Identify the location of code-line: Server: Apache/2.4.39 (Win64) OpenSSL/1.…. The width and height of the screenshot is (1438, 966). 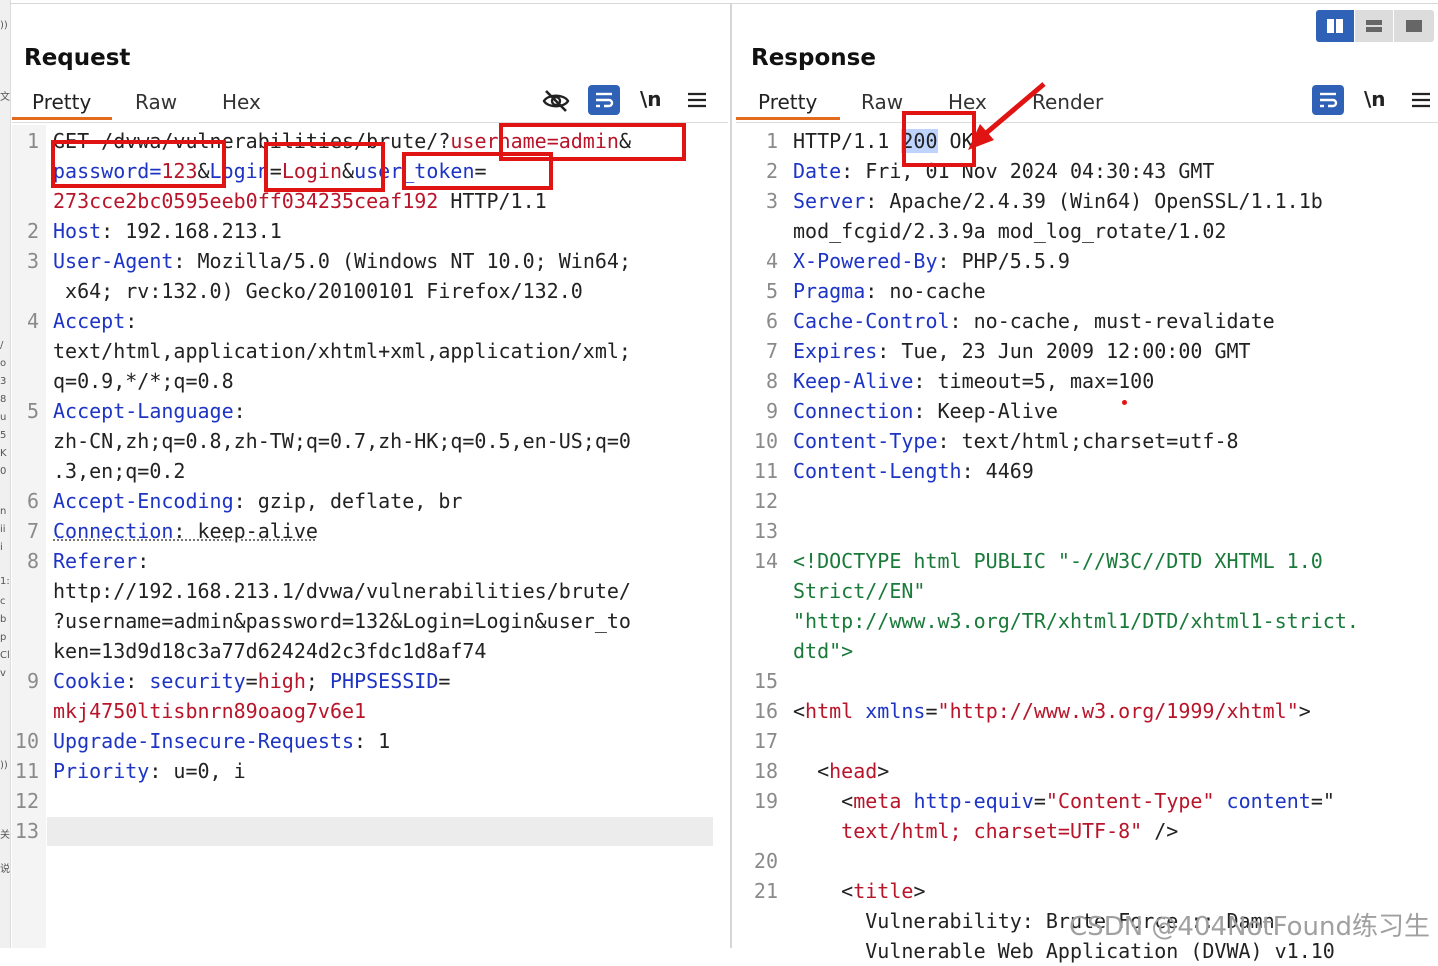
(1058, 201).